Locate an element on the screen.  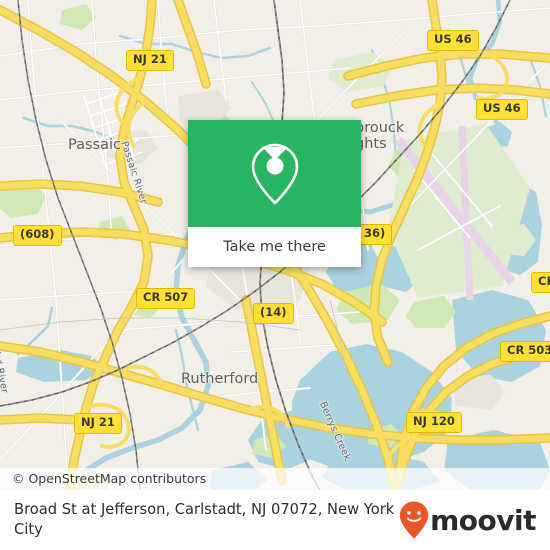
location-popup-card: Take me there is located at coordinates (274, 193).